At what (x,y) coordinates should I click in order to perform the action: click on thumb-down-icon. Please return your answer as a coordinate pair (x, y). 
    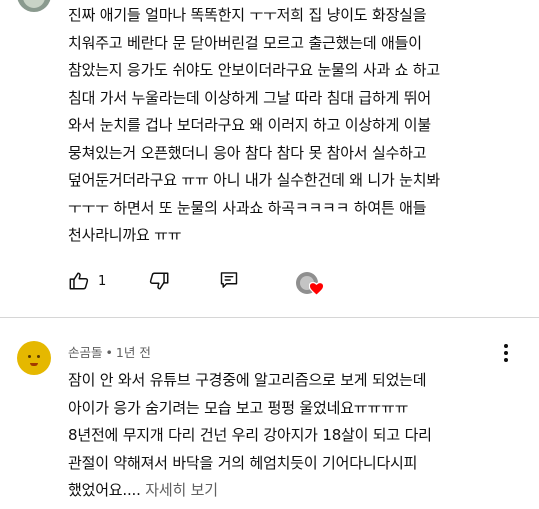
    Looking at the image, I should click on (159, 281).